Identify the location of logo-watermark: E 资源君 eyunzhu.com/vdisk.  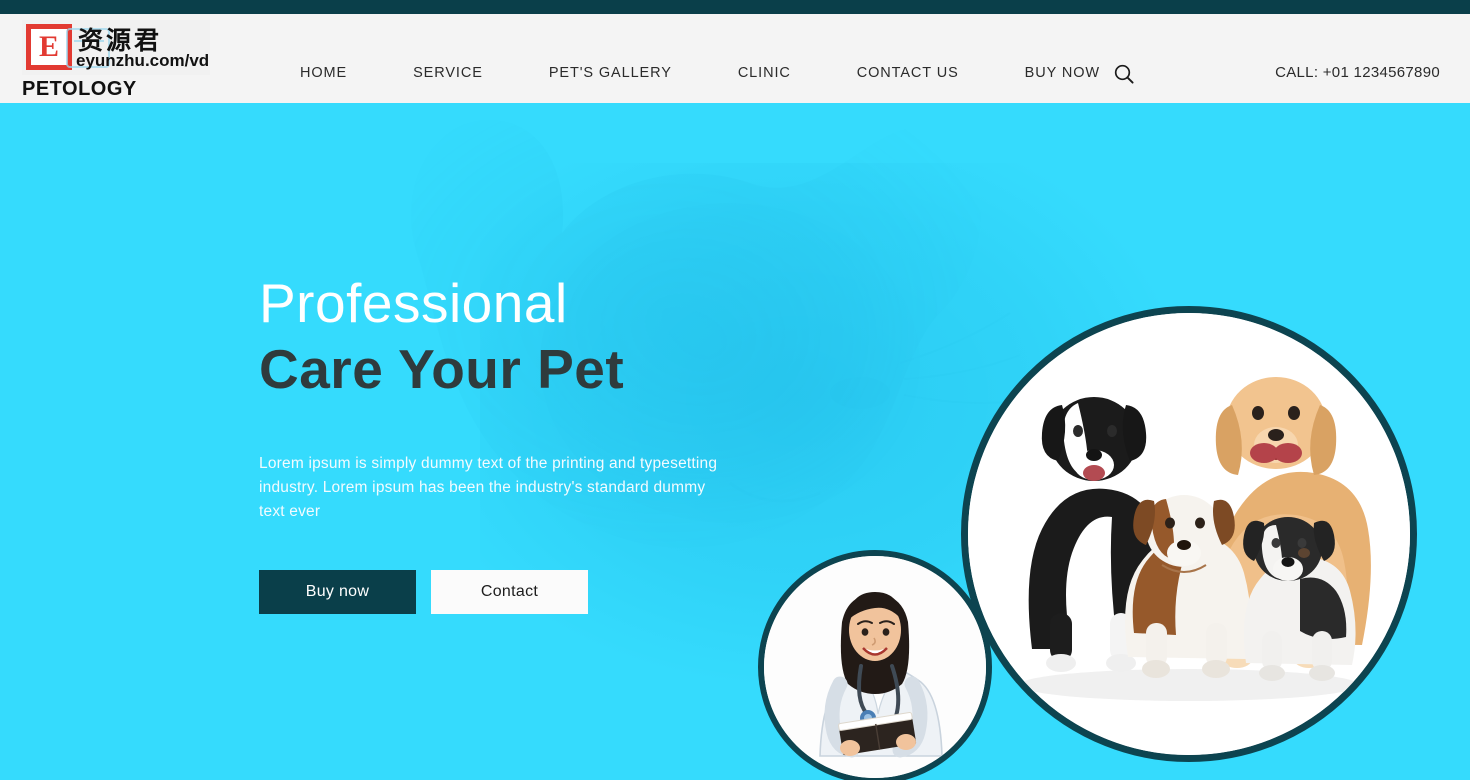
(116, 47).